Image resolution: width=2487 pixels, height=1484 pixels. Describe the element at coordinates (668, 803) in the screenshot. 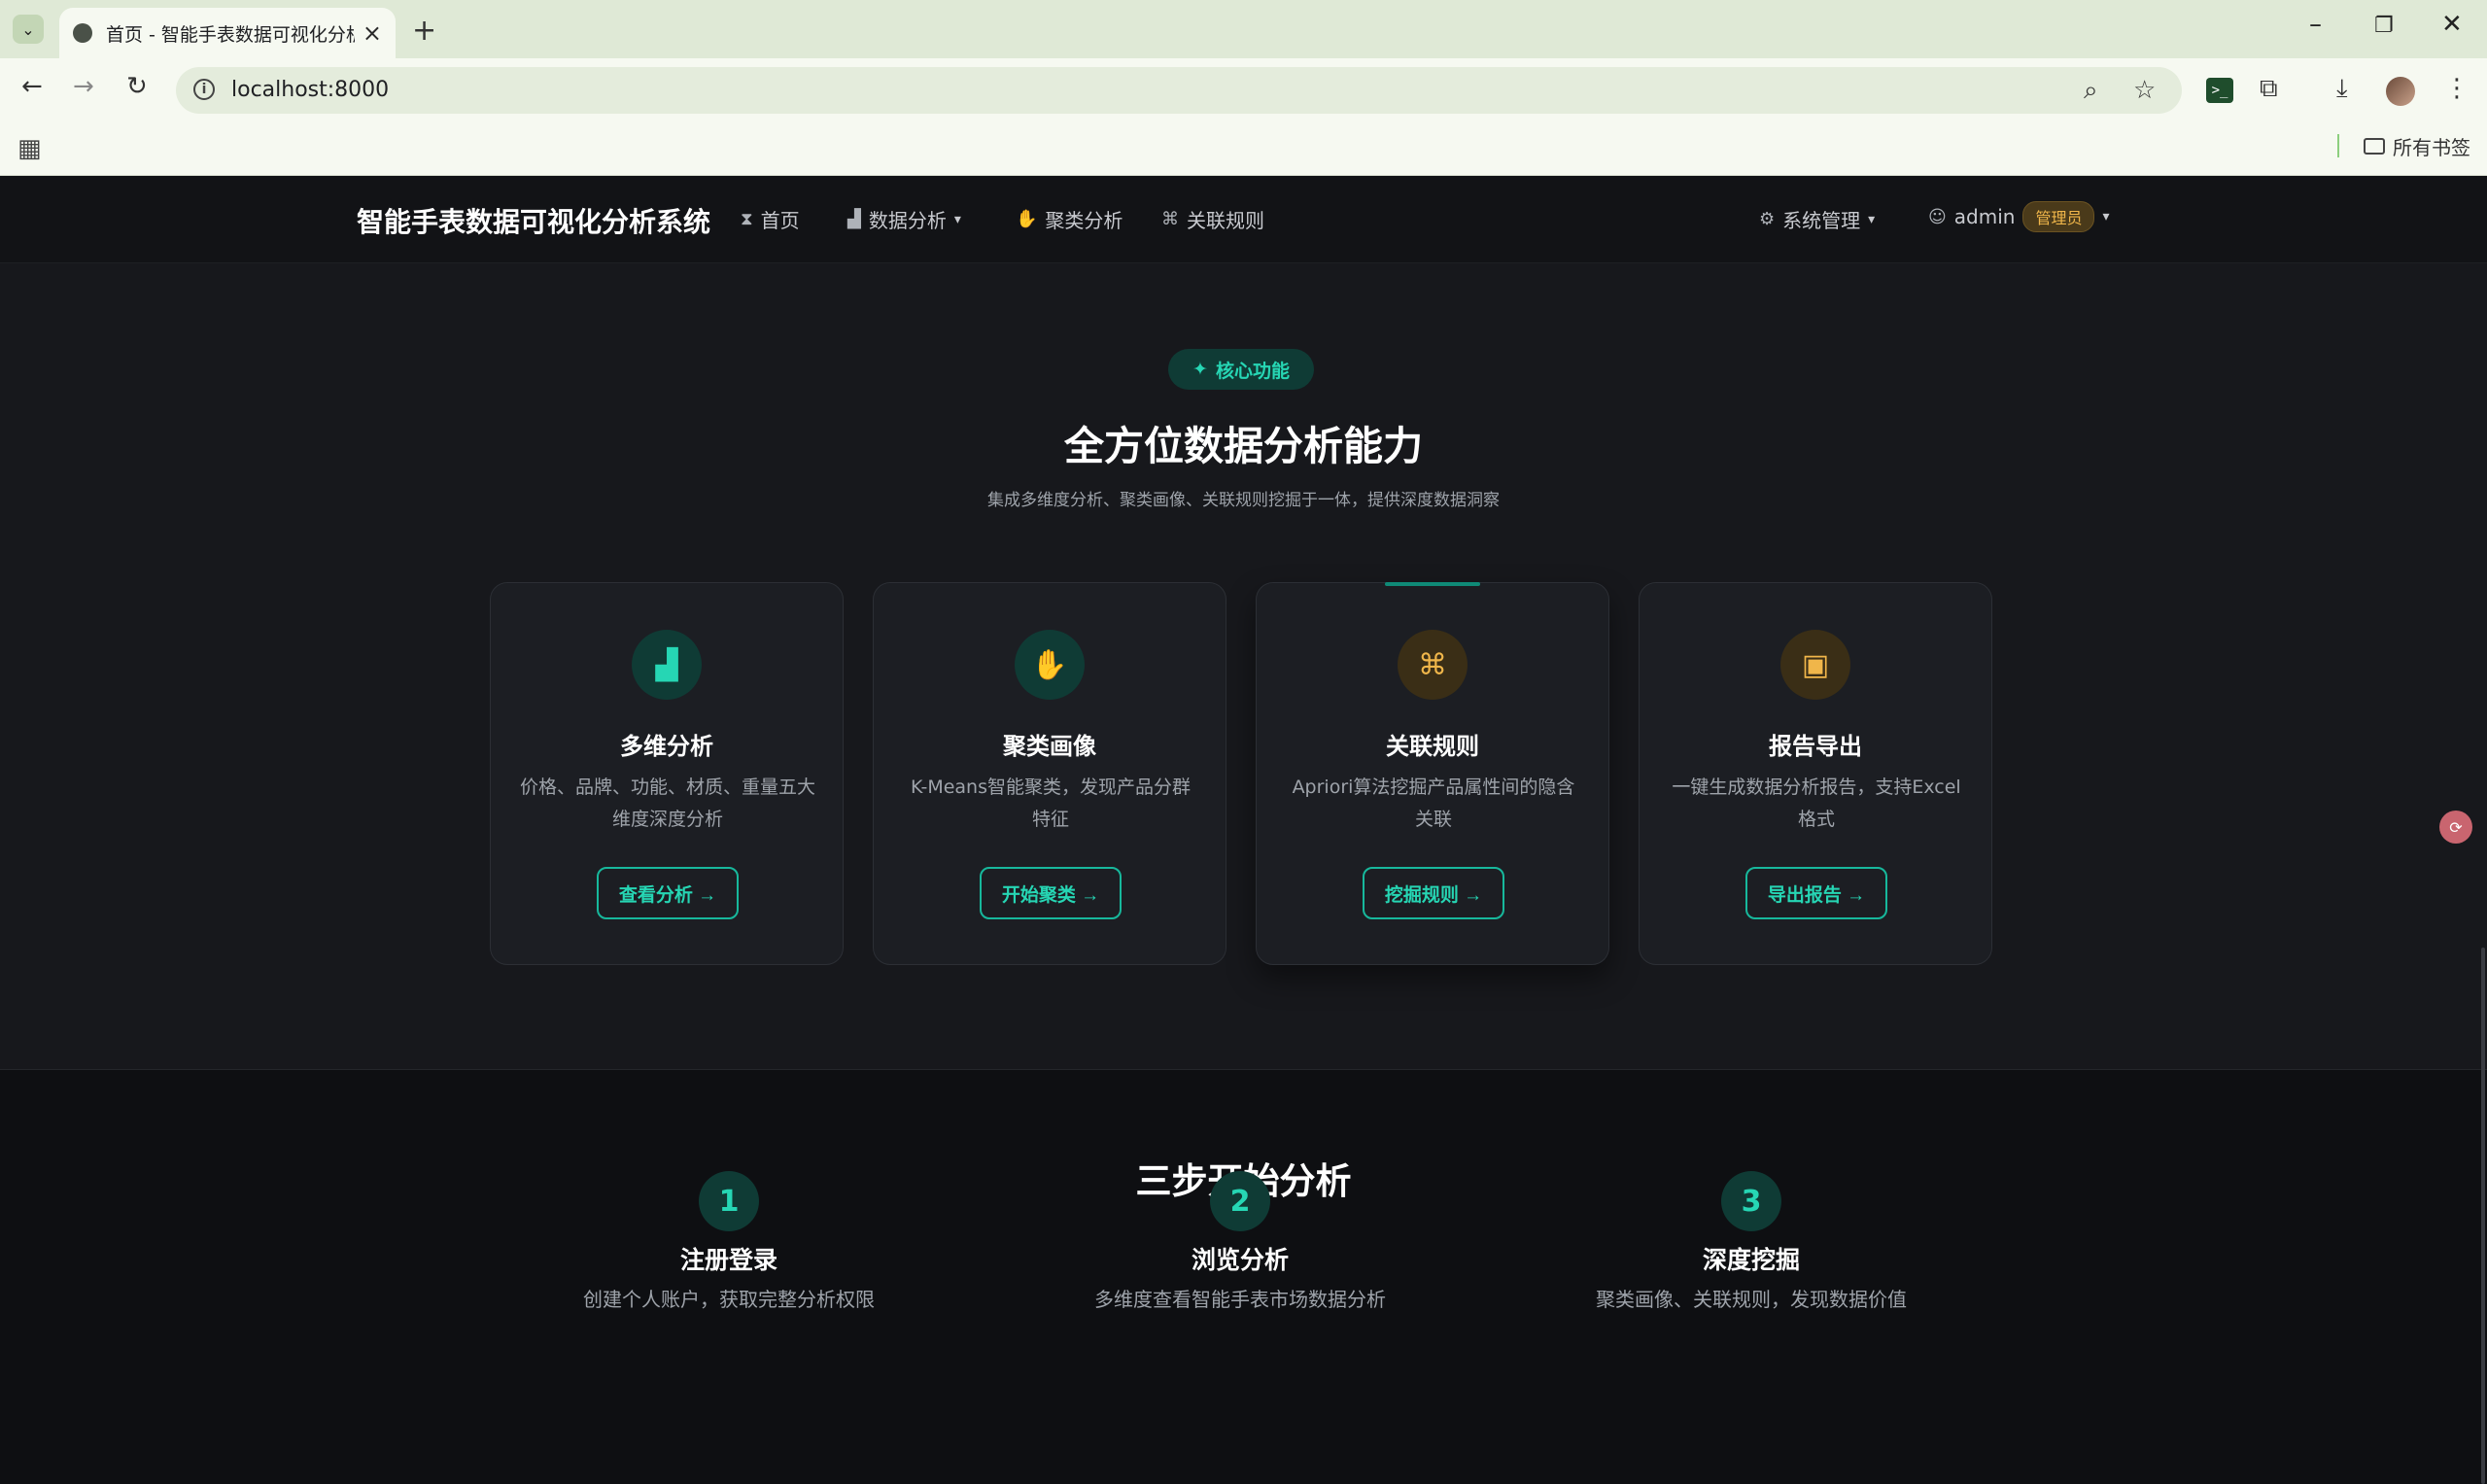

I see `card-desc: 价格、品牌、功能、材质、重量五大维度深度分析` at that location.